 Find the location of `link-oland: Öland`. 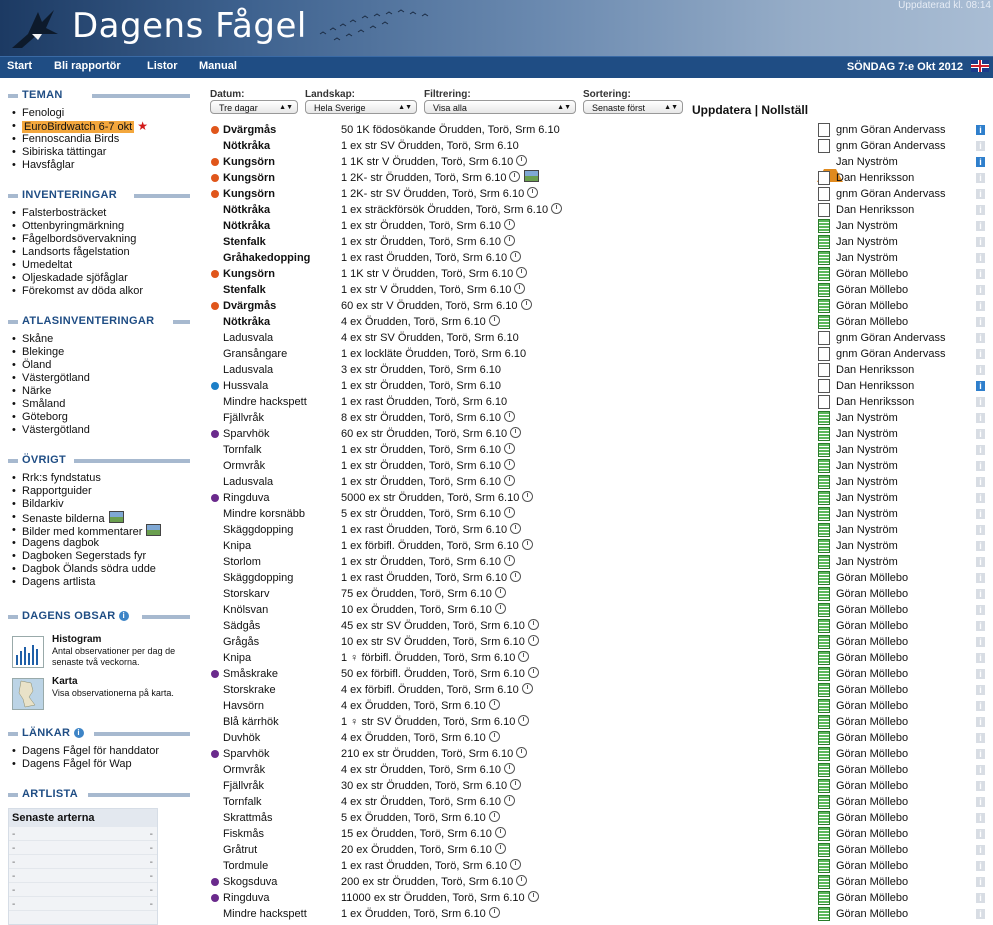

link-oland: Öland is located at coordinates (99, 365).